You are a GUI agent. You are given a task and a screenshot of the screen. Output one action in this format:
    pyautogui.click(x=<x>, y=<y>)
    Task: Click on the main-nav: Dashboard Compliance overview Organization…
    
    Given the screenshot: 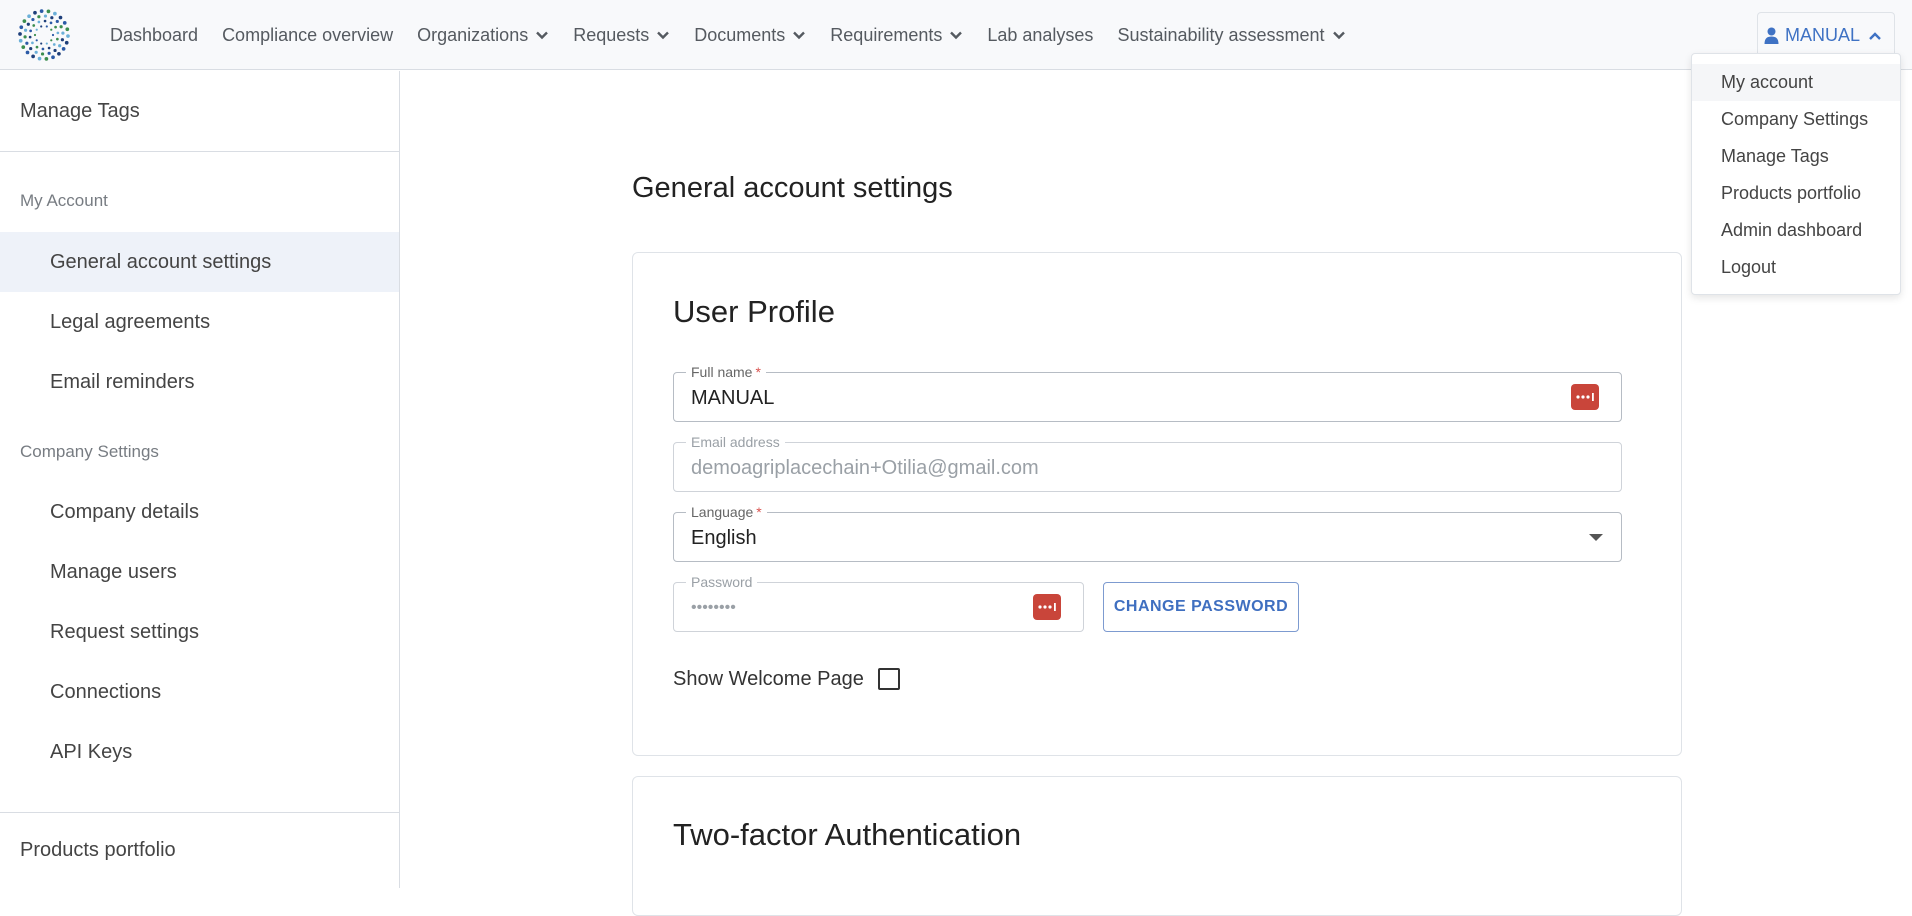 What is the action you would take?
    pyautogui.click(x=740, y=35)
    